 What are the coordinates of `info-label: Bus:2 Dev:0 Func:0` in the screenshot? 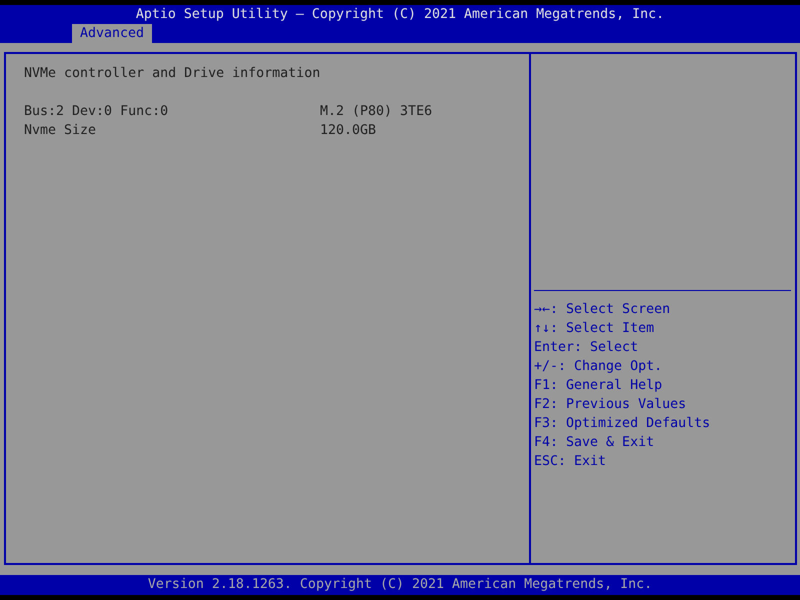 It's located at (97, 112).